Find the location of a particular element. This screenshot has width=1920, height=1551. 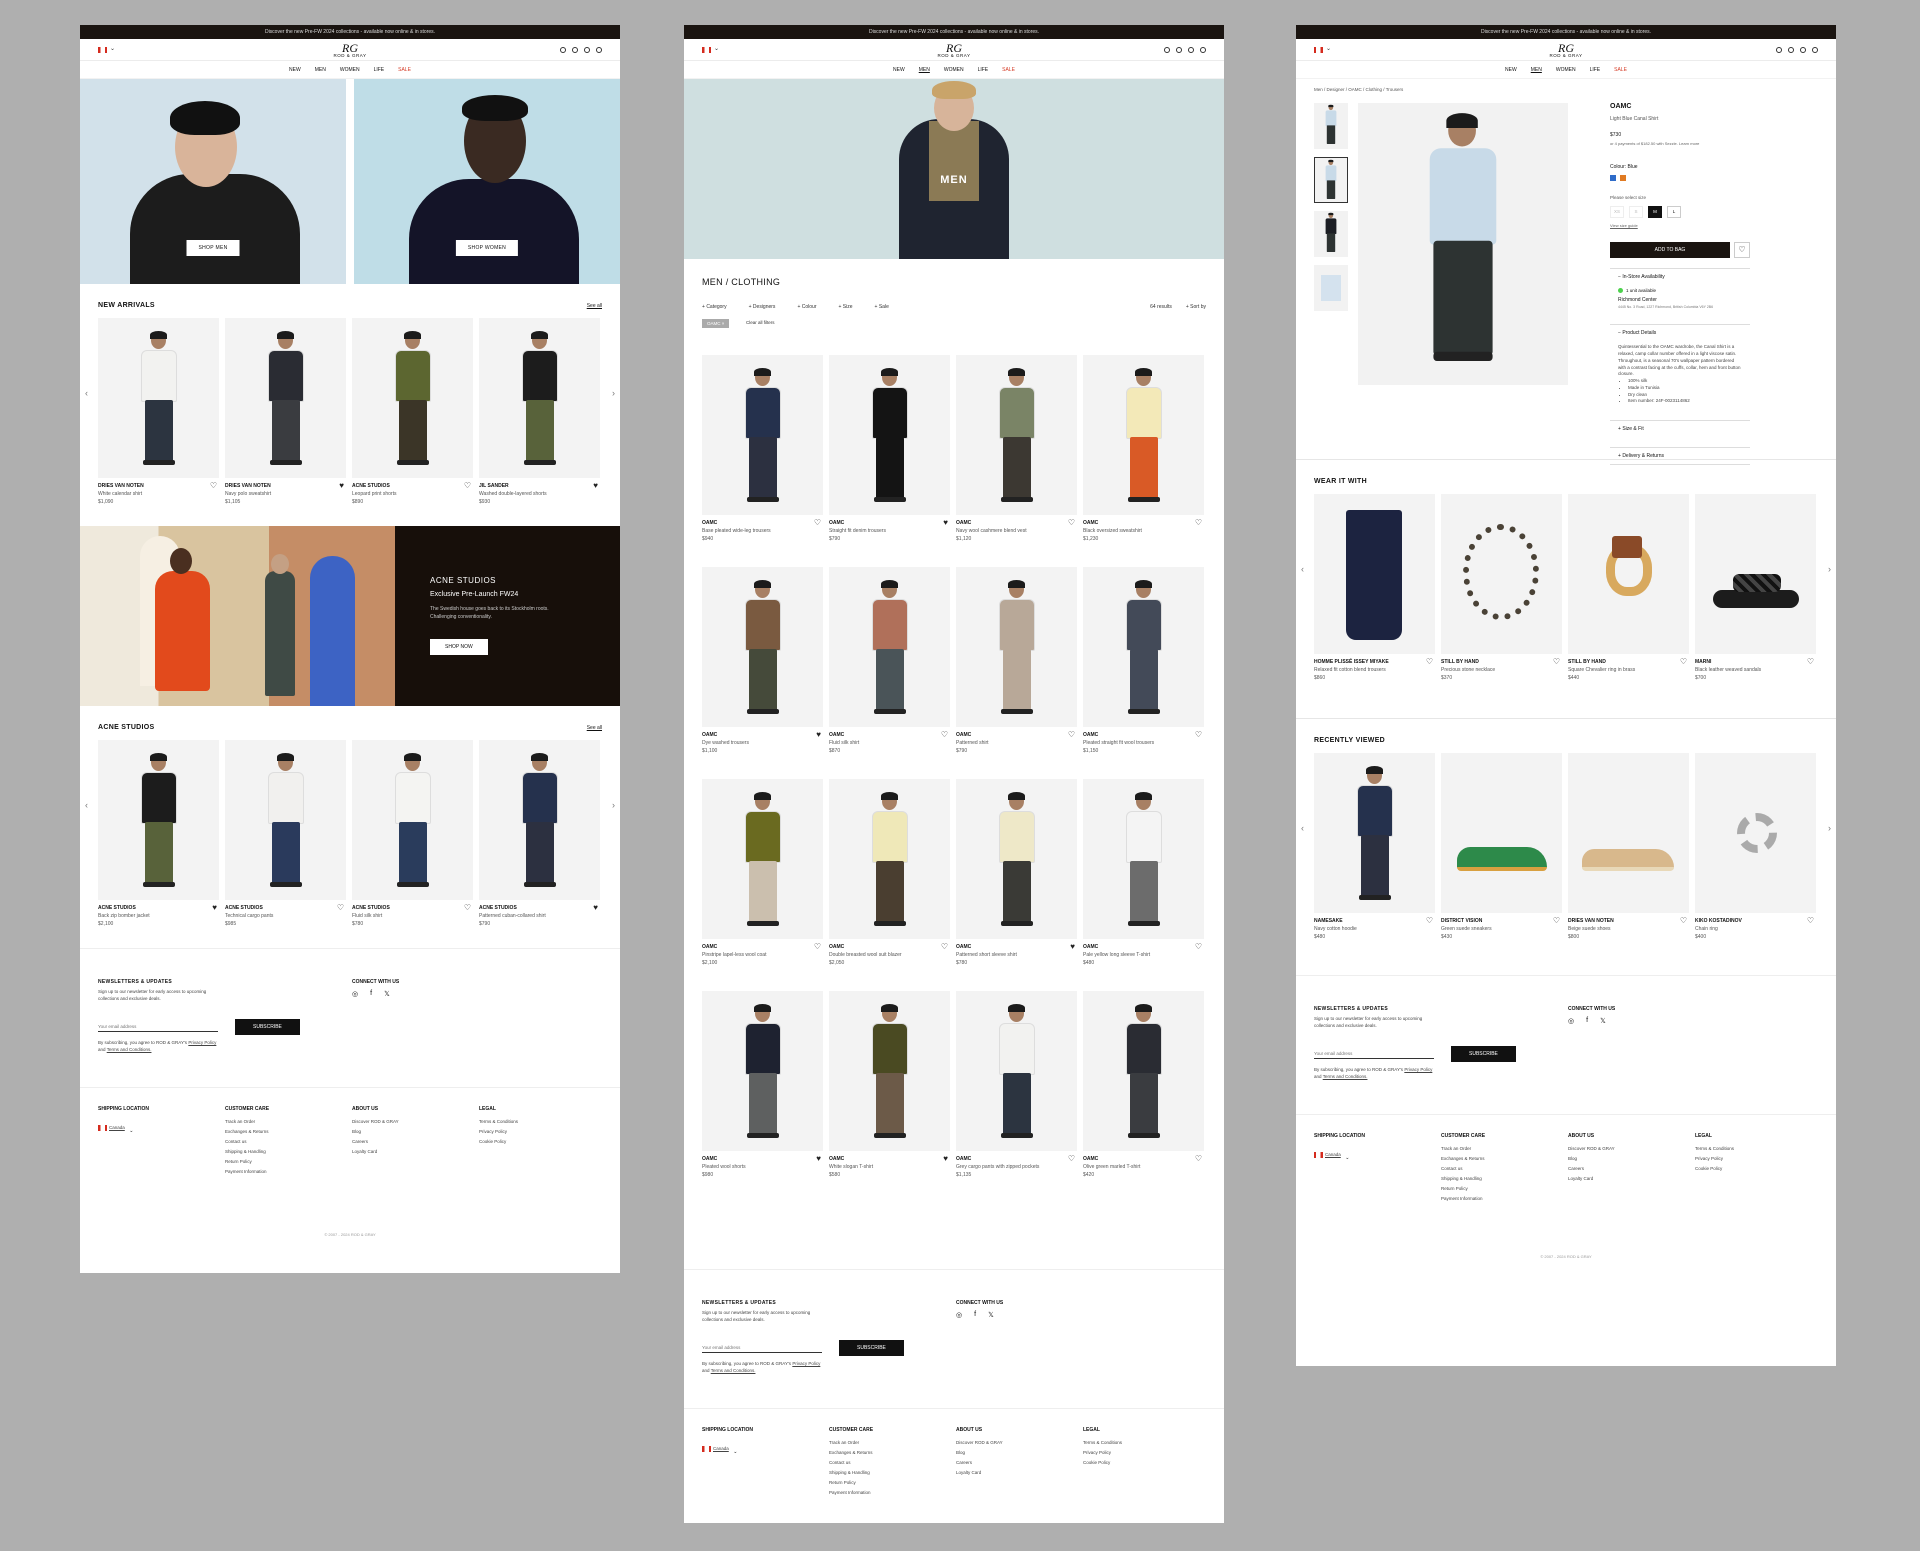

footer-link: Contact us is located at coordinates (1504, 1168).